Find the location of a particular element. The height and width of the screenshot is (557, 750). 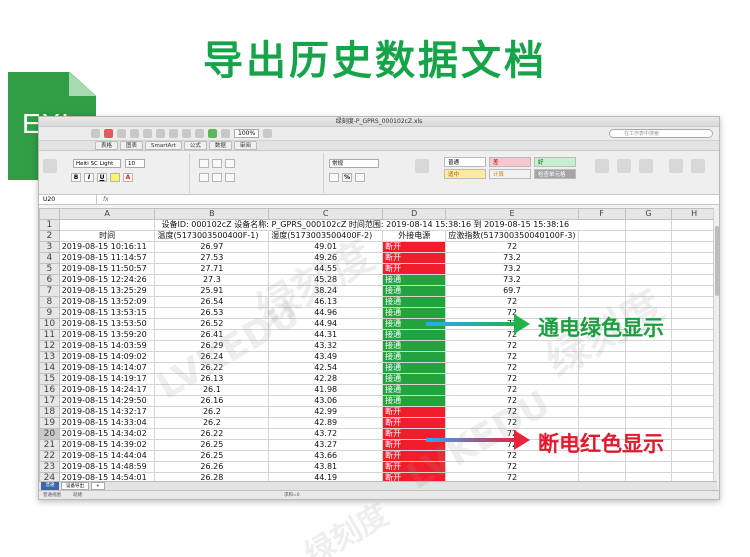

cell-a1 is located at coordinates (107, 225).